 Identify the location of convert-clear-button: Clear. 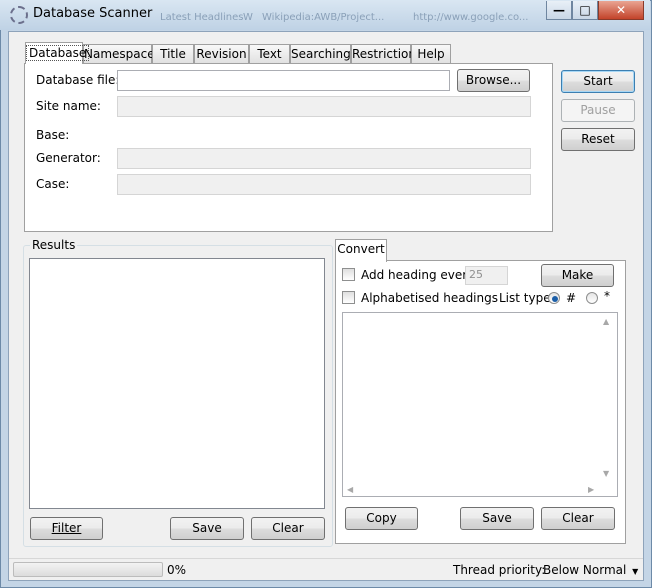
(578, 518).